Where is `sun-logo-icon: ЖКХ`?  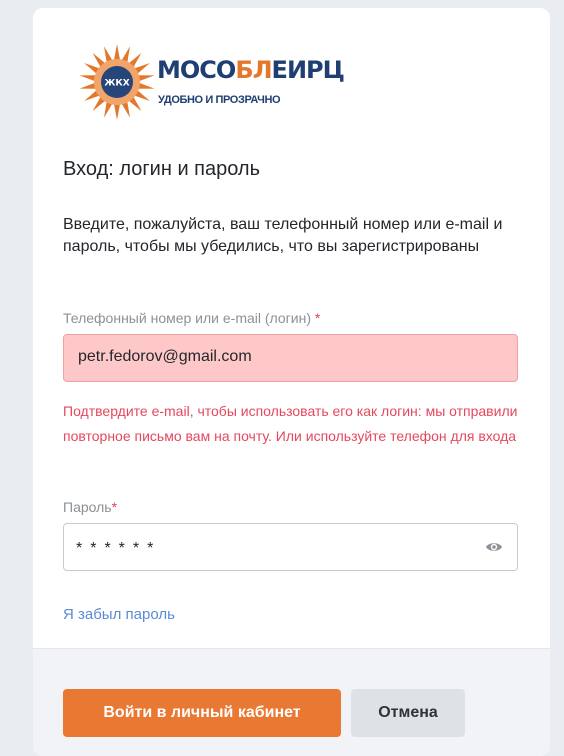 sun-logo-icon: ЖКХ is located at coordinates (117, 82).